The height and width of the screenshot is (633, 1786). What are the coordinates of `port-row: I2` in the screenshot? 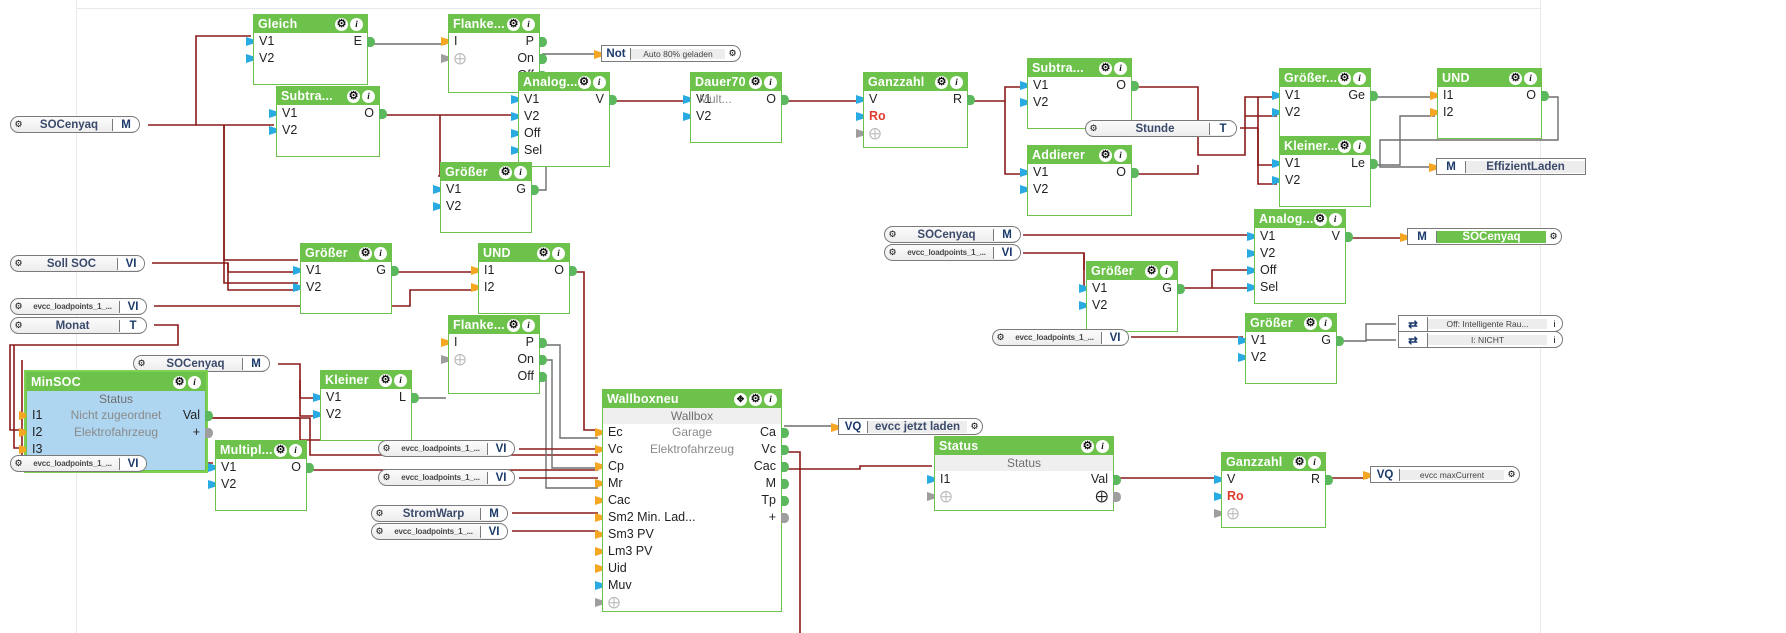 It's located at (520, 287).